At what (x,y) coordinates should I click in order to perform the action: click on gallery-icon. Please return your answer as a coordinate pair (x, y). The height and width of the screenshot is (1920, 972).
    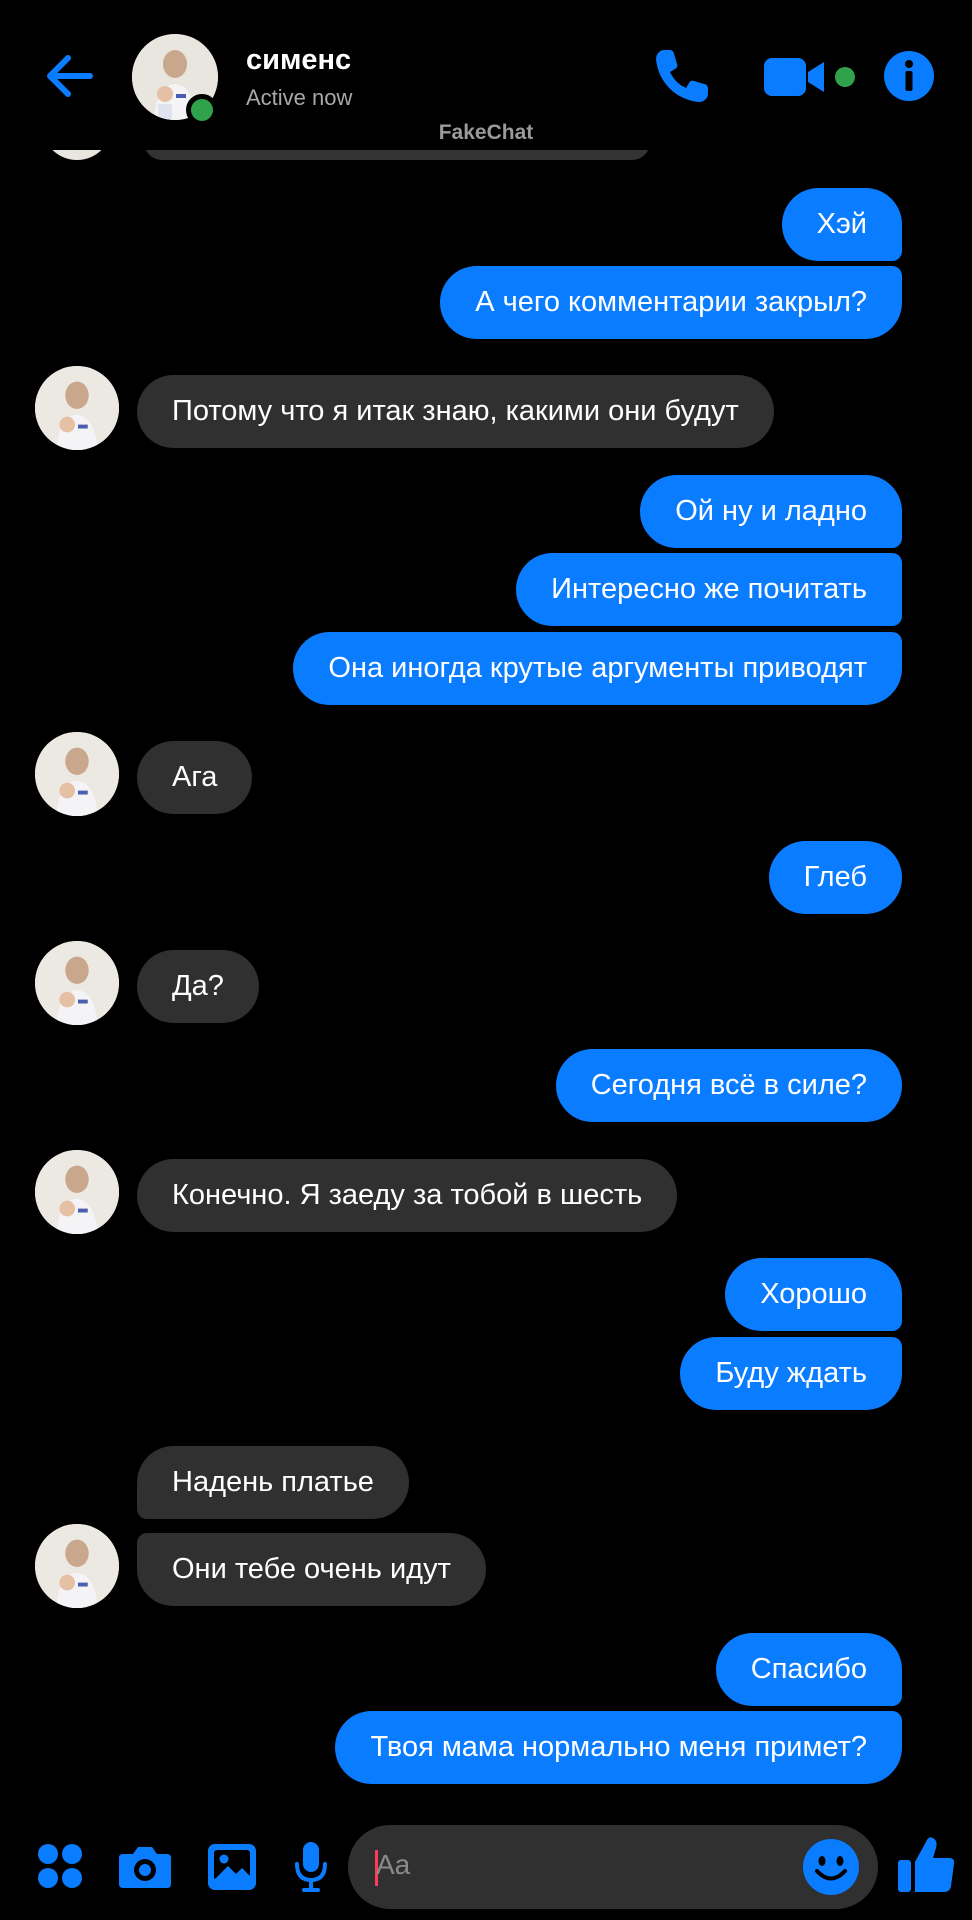
    Looking at the image, I should click on (232, 1866).